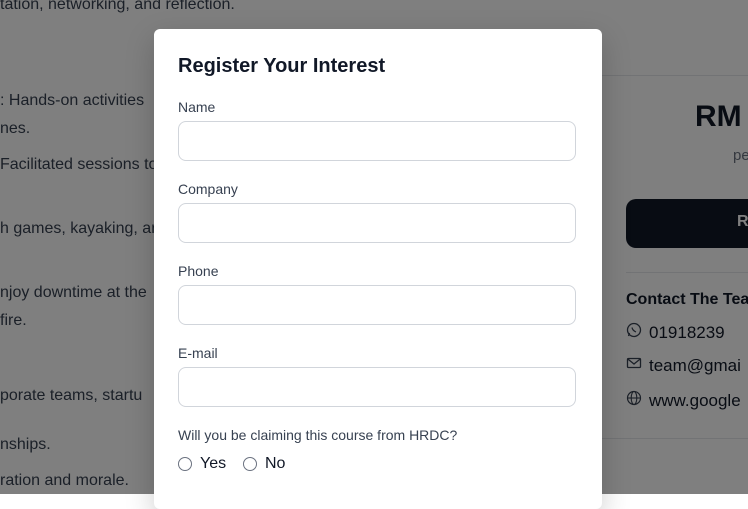  What do you see at coordinates (377, 387) in the screenshot?
I see `email-input` at bounding box center [377, 387].